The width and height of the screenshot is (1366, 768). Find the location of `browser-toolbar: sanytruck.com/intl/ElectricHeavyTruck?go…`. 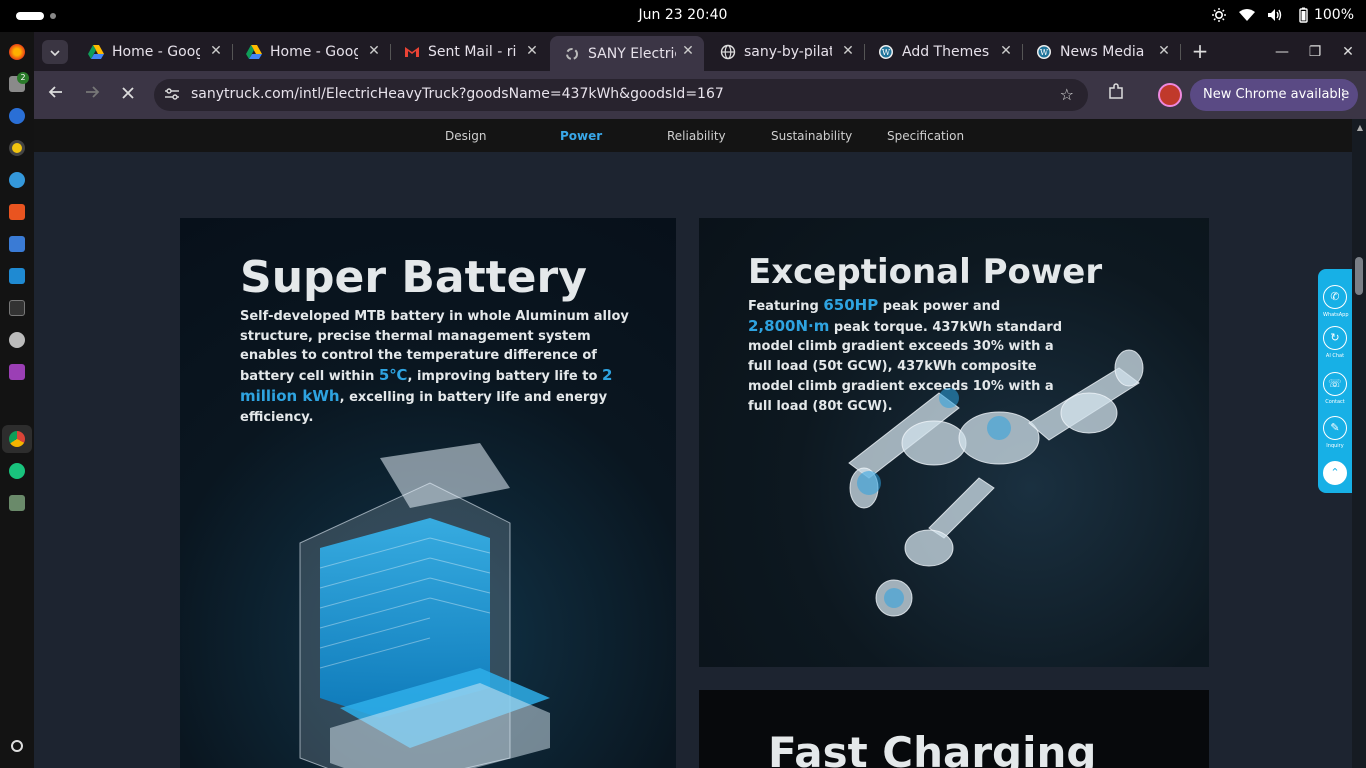

browser-toolbar: sanytruck.com/intl/ElectricHeavyTruck?go… is located at coordinates (700, 95).